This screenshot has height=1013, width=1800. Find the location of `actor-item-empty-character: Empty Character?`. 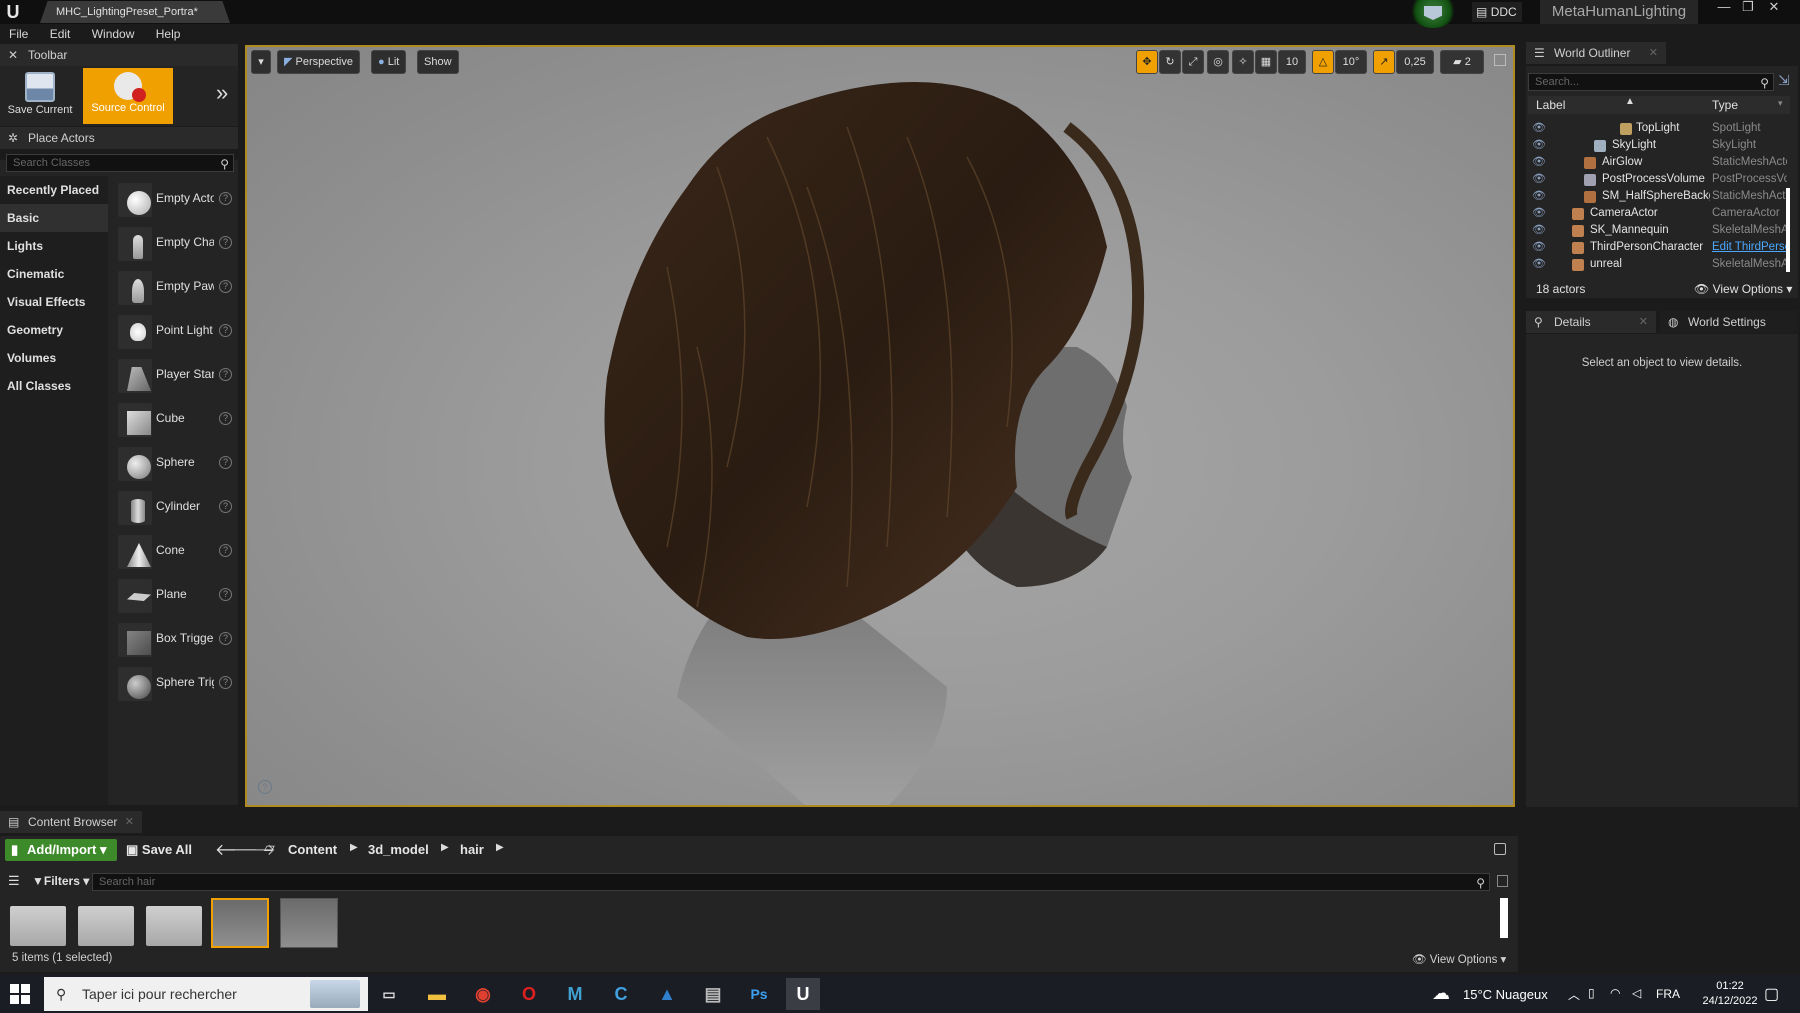

actor-item-empty-character: Empty Character? is located at coordinates (176, 243).